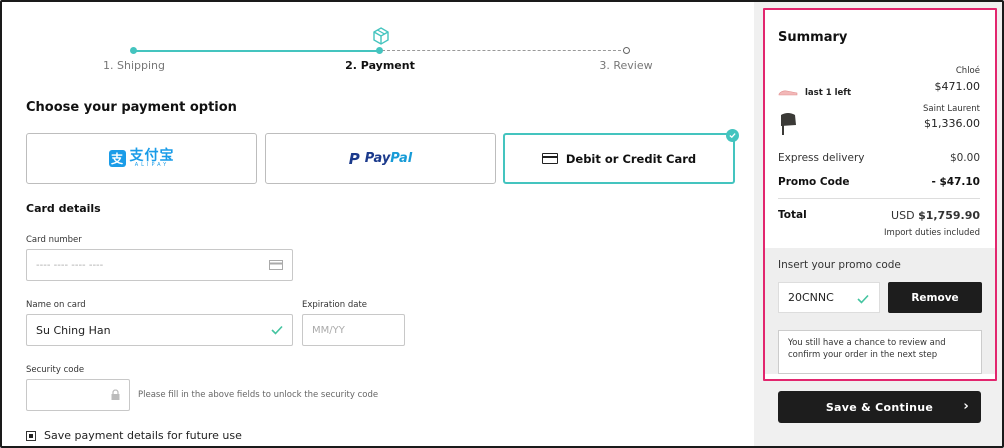 The image size is (1004, 448). Describe the element at coordinates (159, 330) in the screenshot. I see `name-on-card-input: Su Ching Han` at that location.